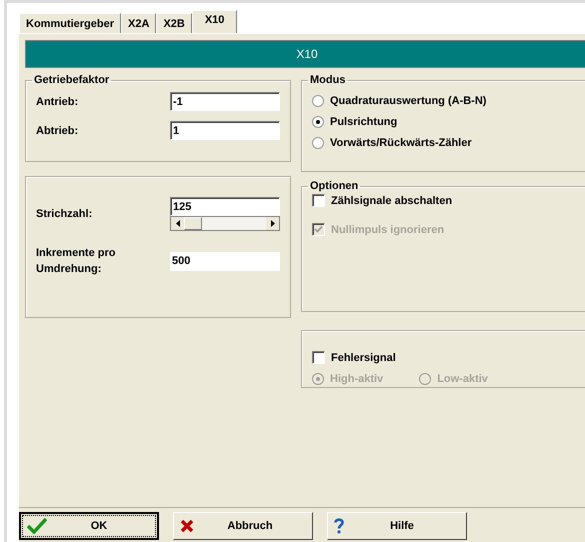 This screenshot has width=585, height=542. Describe the element at coordinates (215, 21) in the screenshot. I see `tab: X10` at that location.